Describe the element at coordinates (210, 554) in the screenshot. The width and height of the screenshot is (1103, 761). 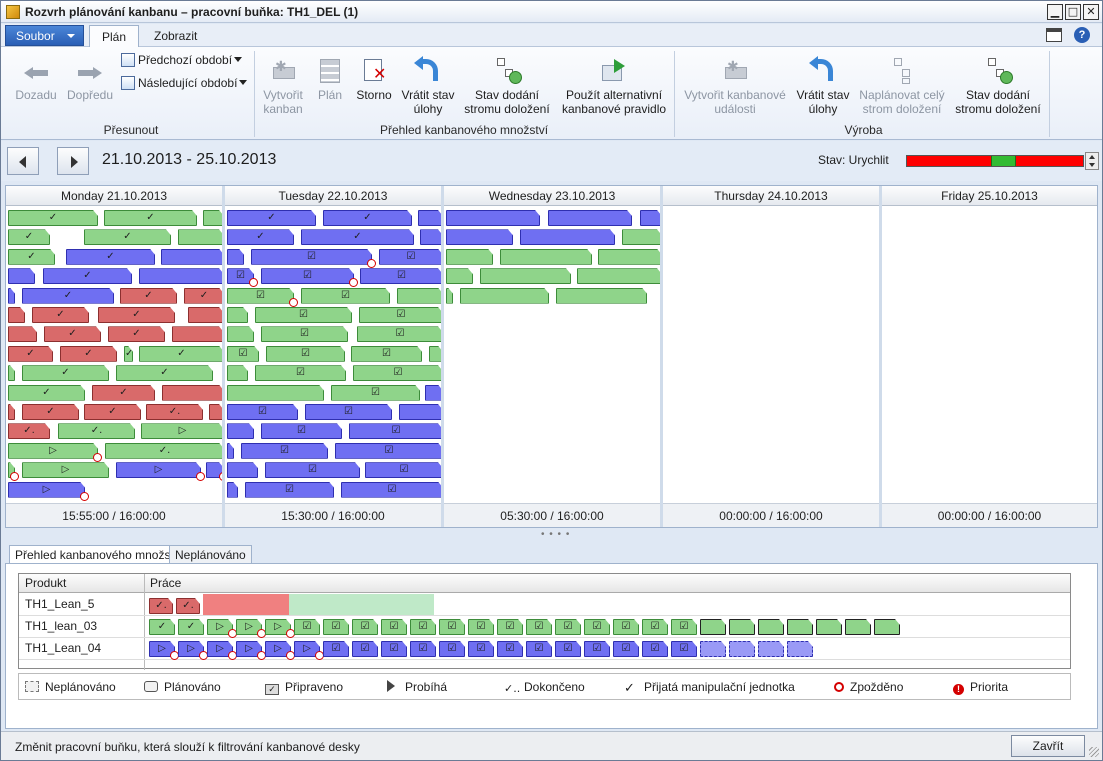
I see `tab-unscheduled: Neplánováno` at that location.